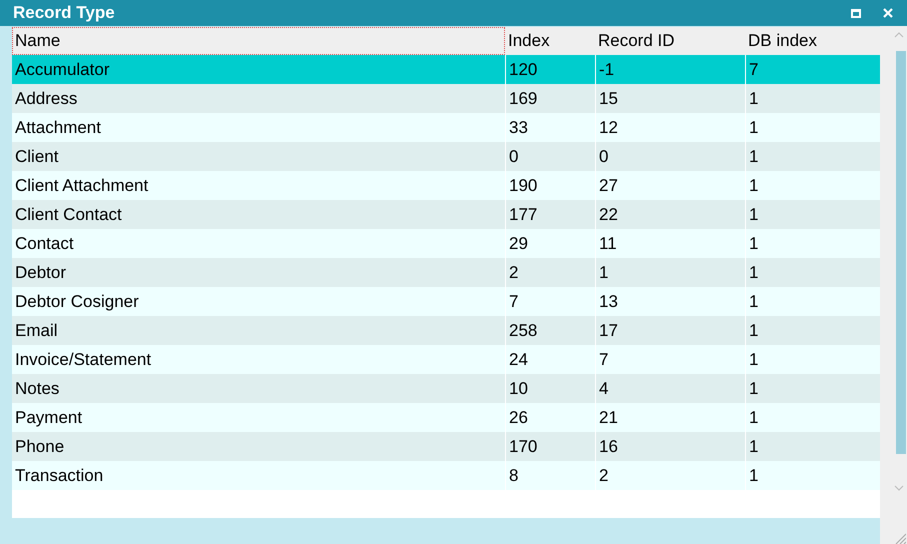  I want to click on scrollbar-thumb, so click(901, 252).